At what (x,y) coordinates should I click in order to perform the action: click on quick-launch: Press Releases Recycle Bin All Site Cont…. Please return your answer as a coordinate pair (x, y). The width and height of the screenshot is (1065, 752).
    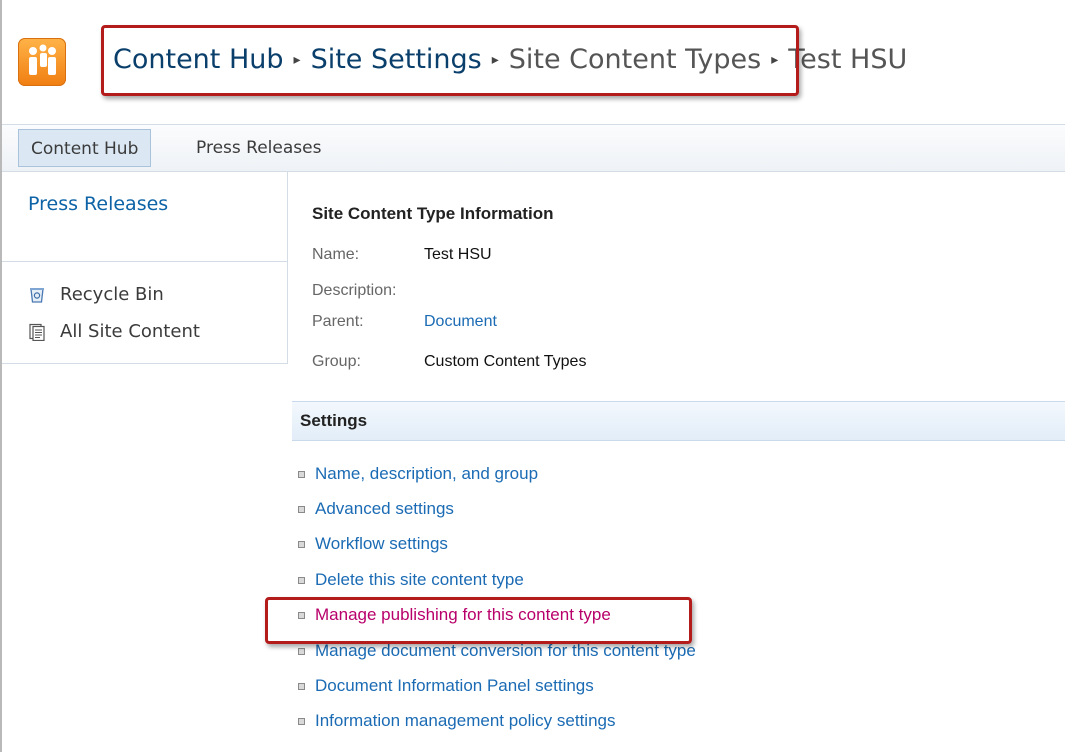
    Looking at the image, I should click on (145, 268).